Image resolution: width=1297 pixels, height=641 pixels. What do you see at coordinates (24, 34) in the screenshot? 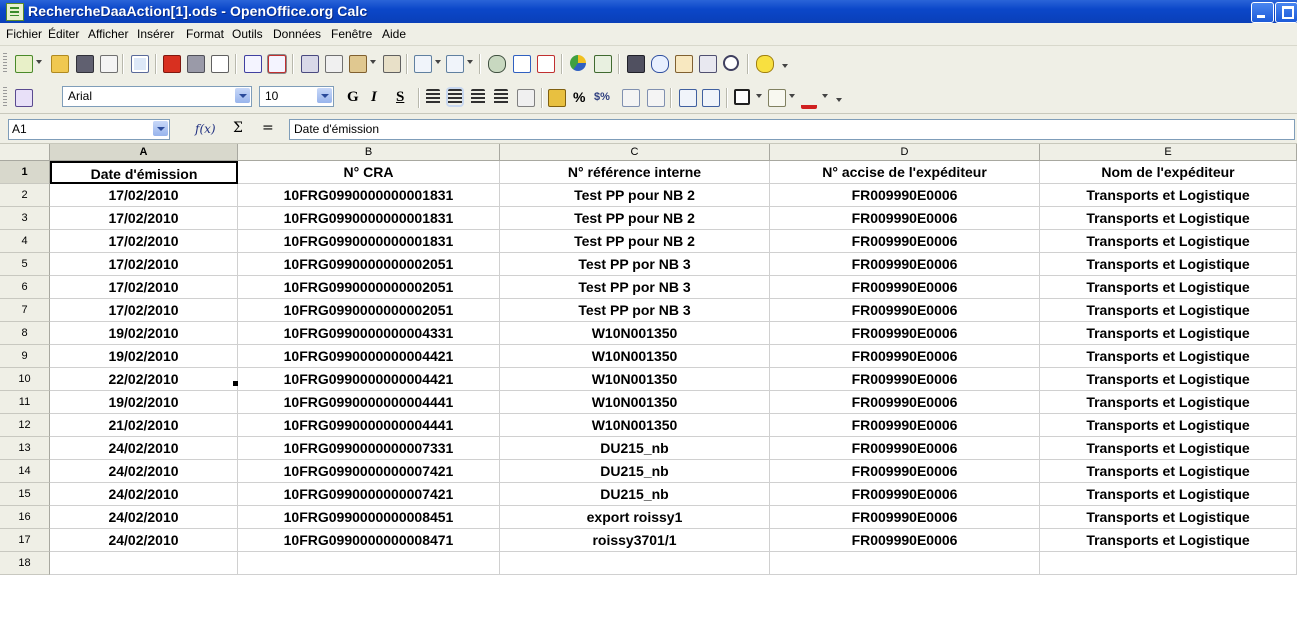
I see `menu-fichier: Fichier` at bounding box center [24, 34].